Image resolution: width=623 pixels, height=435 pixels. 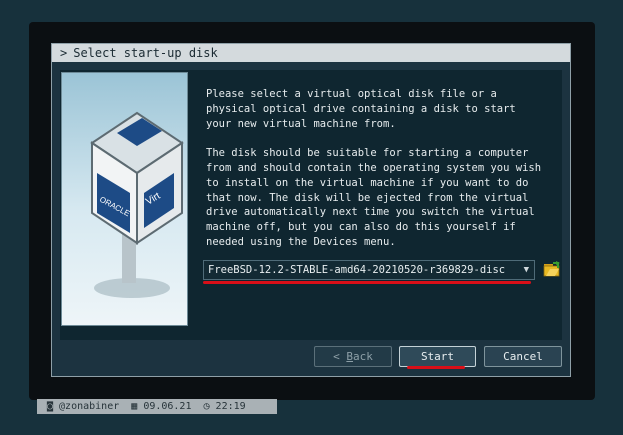 What do you see at coordinates (363, 356) in the screenshot?
I see `back-label-rest: ack` at bounding box center [363, 356].